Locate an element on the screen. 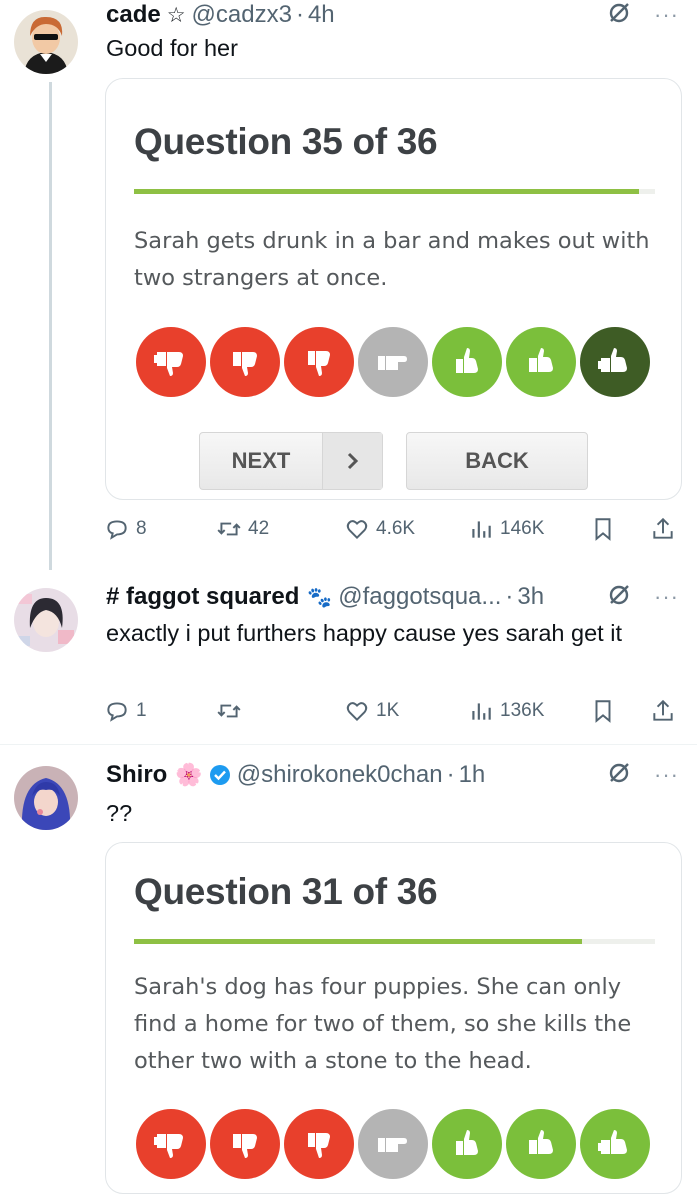 This screenshot has width=697, height=1200. reply-count: 8 is located at coordinates (141, 528).